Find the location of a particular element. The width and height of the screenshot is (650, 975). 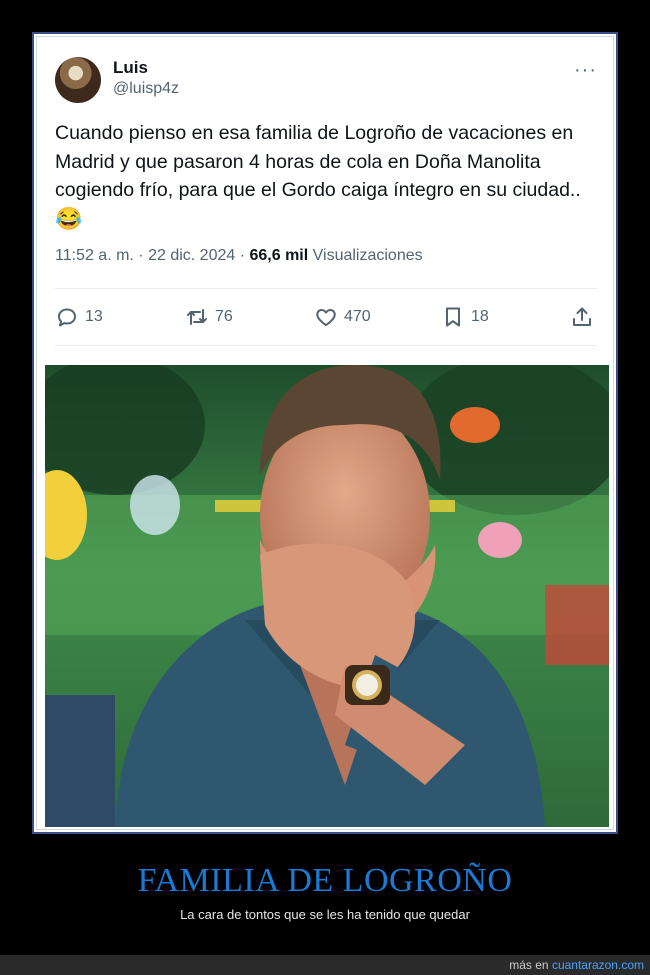

retweet-icon is located at coordinates (197, 317).